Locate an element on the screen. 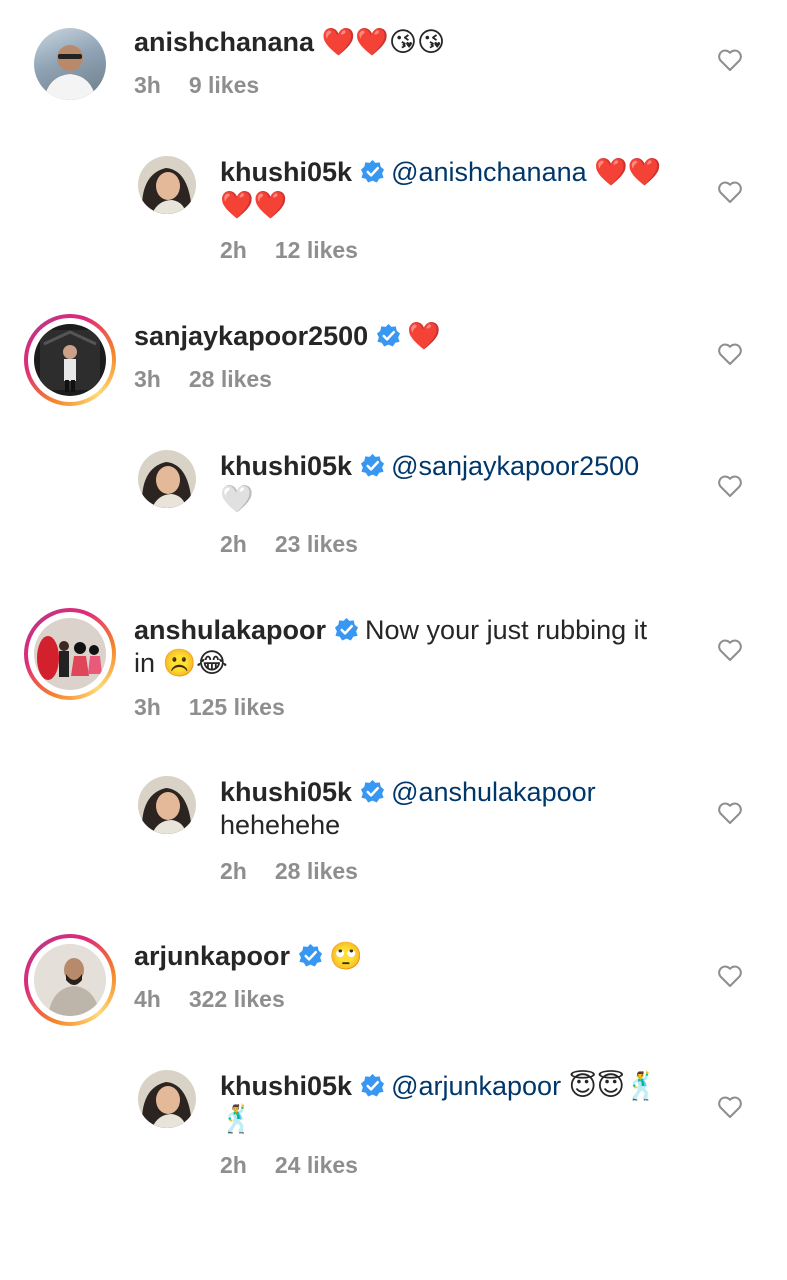 The height and width of the screenshot is (1280, 787). comment-meta: 4h 322 likes is located at coordinates (209, 999).